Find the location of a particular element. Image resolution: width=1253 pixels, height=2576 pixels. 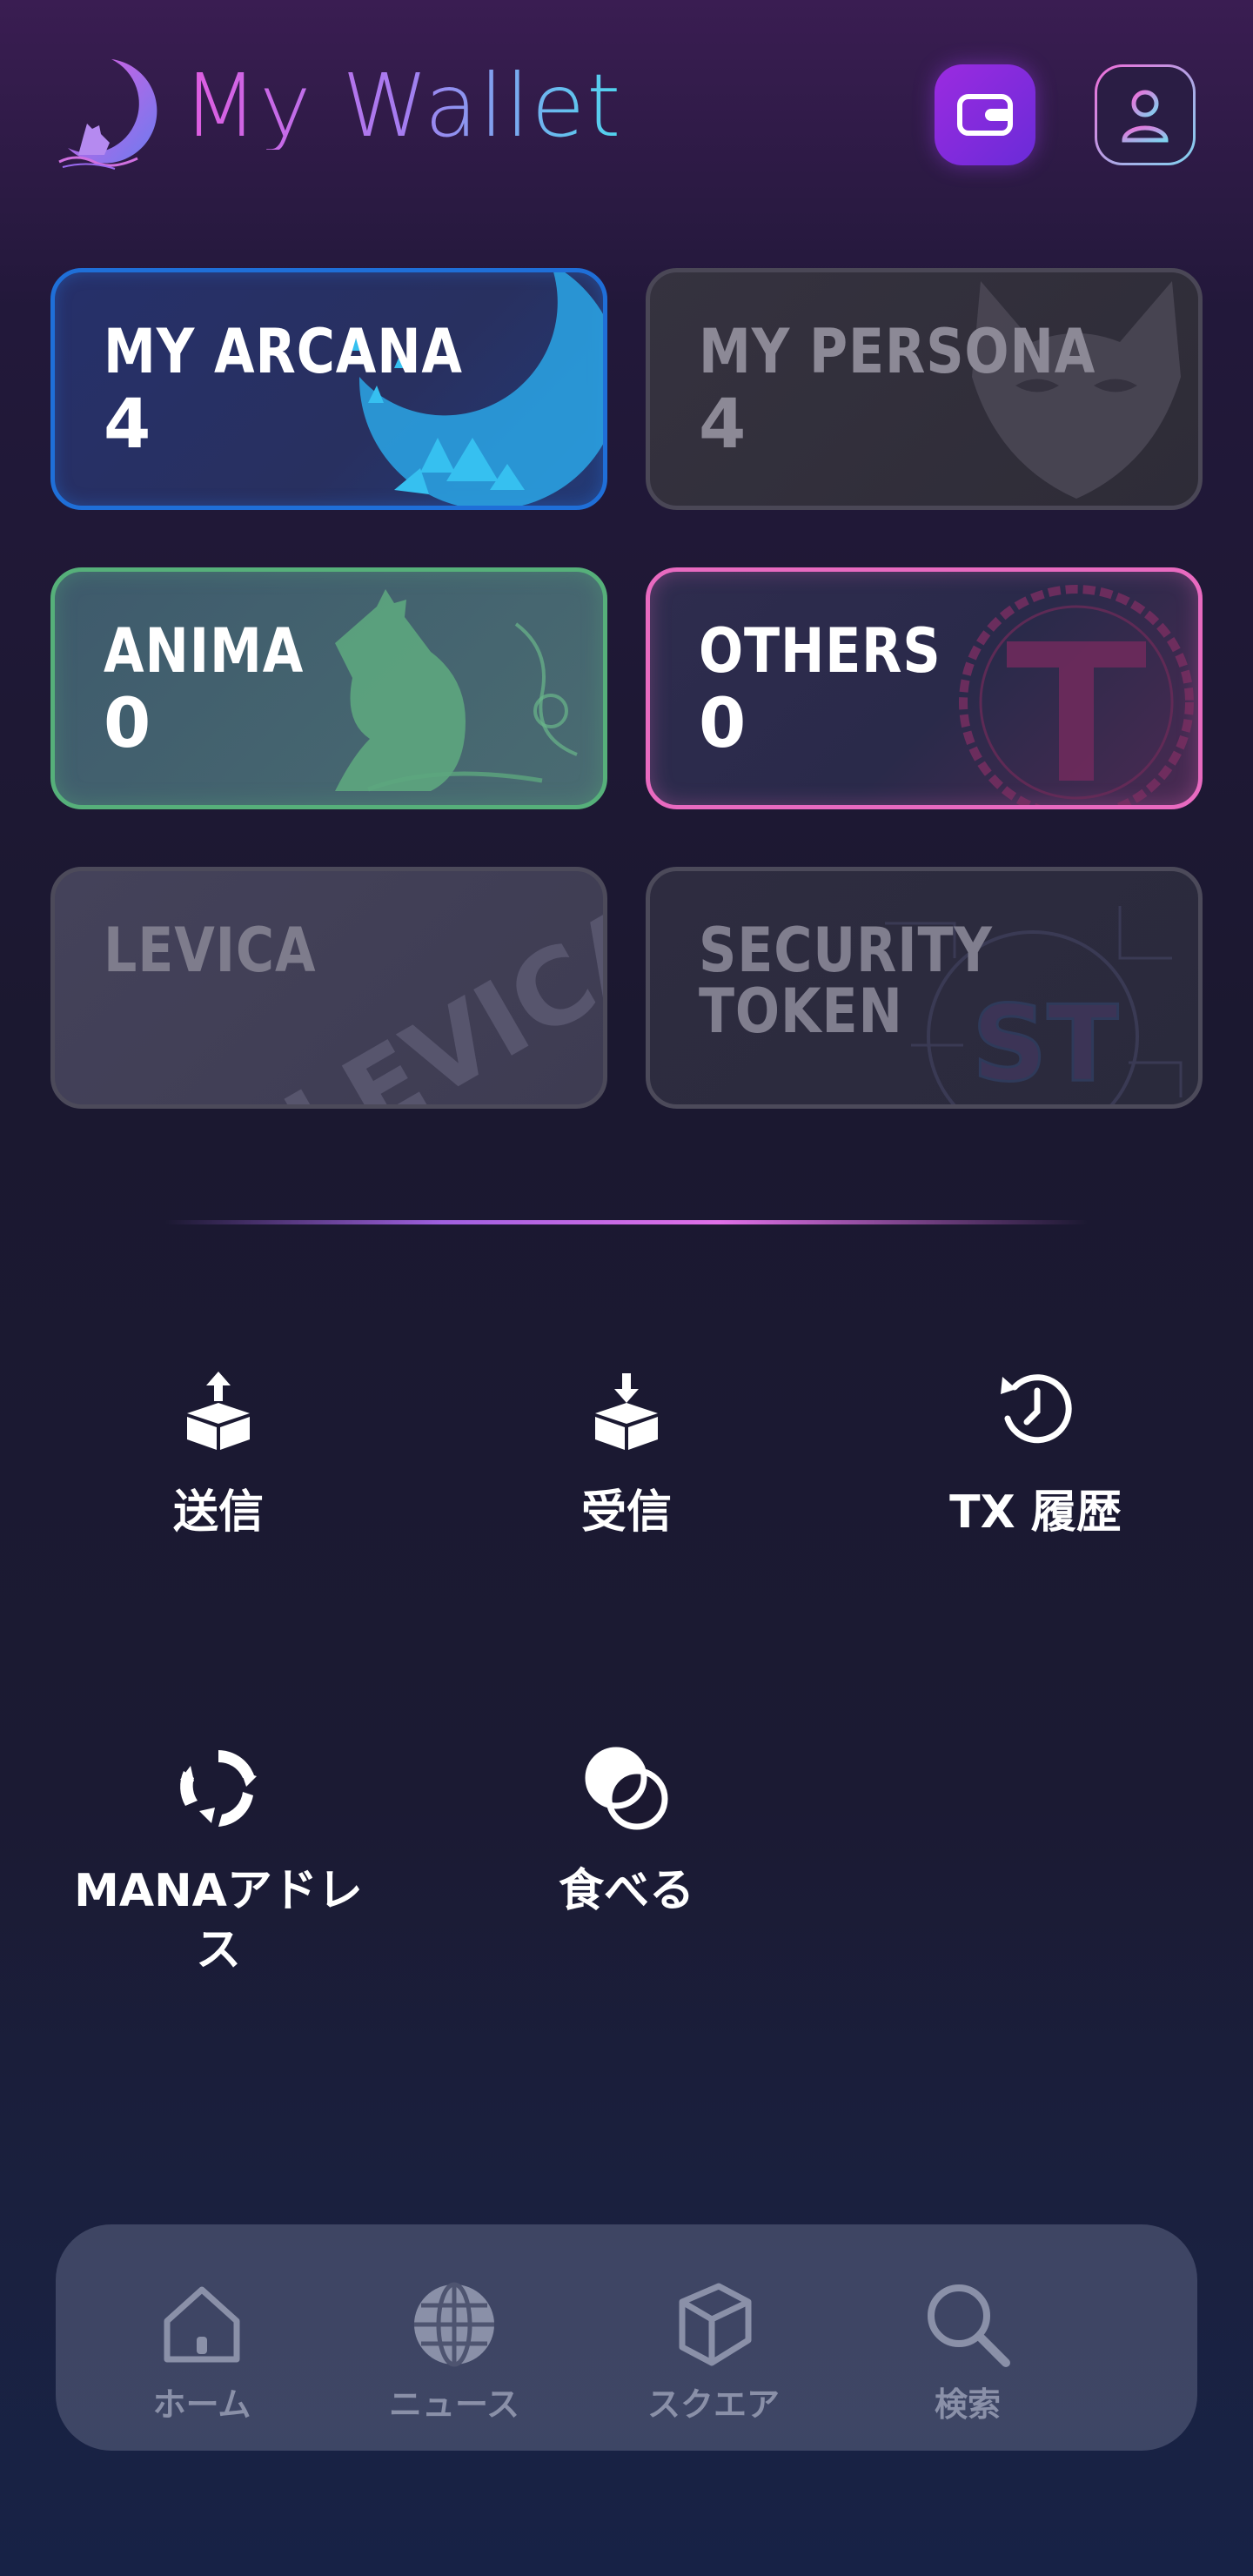

clock-history-icon is located at coordinates (1036, 1409).